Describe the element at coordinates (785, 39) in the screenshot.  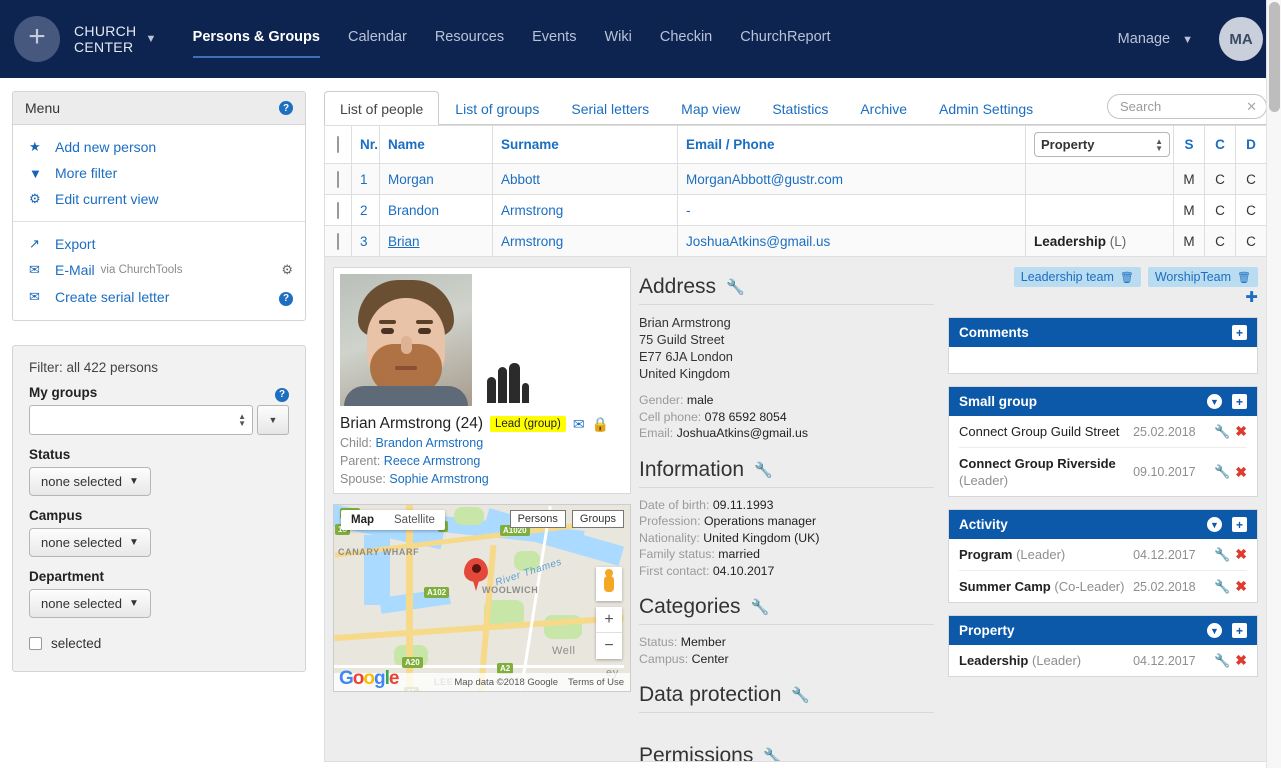
I see `nav-item-churchreport: ChurchReport` at that location.